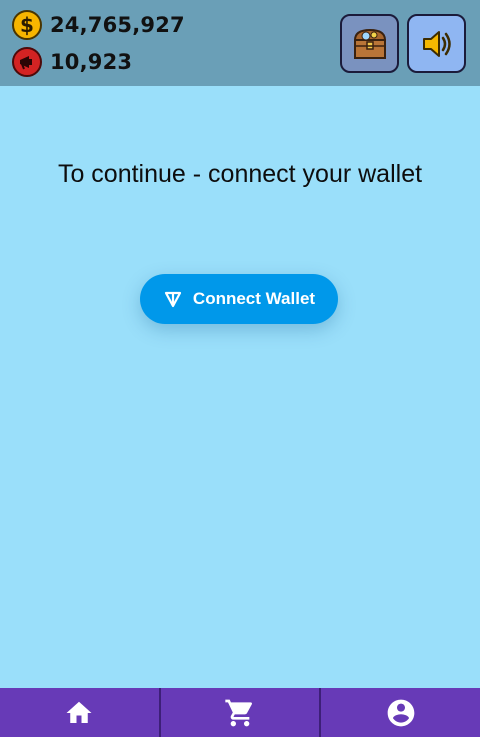 This screenshot has height=737, width=480. I want to click on account-icon, so click(401, 712).